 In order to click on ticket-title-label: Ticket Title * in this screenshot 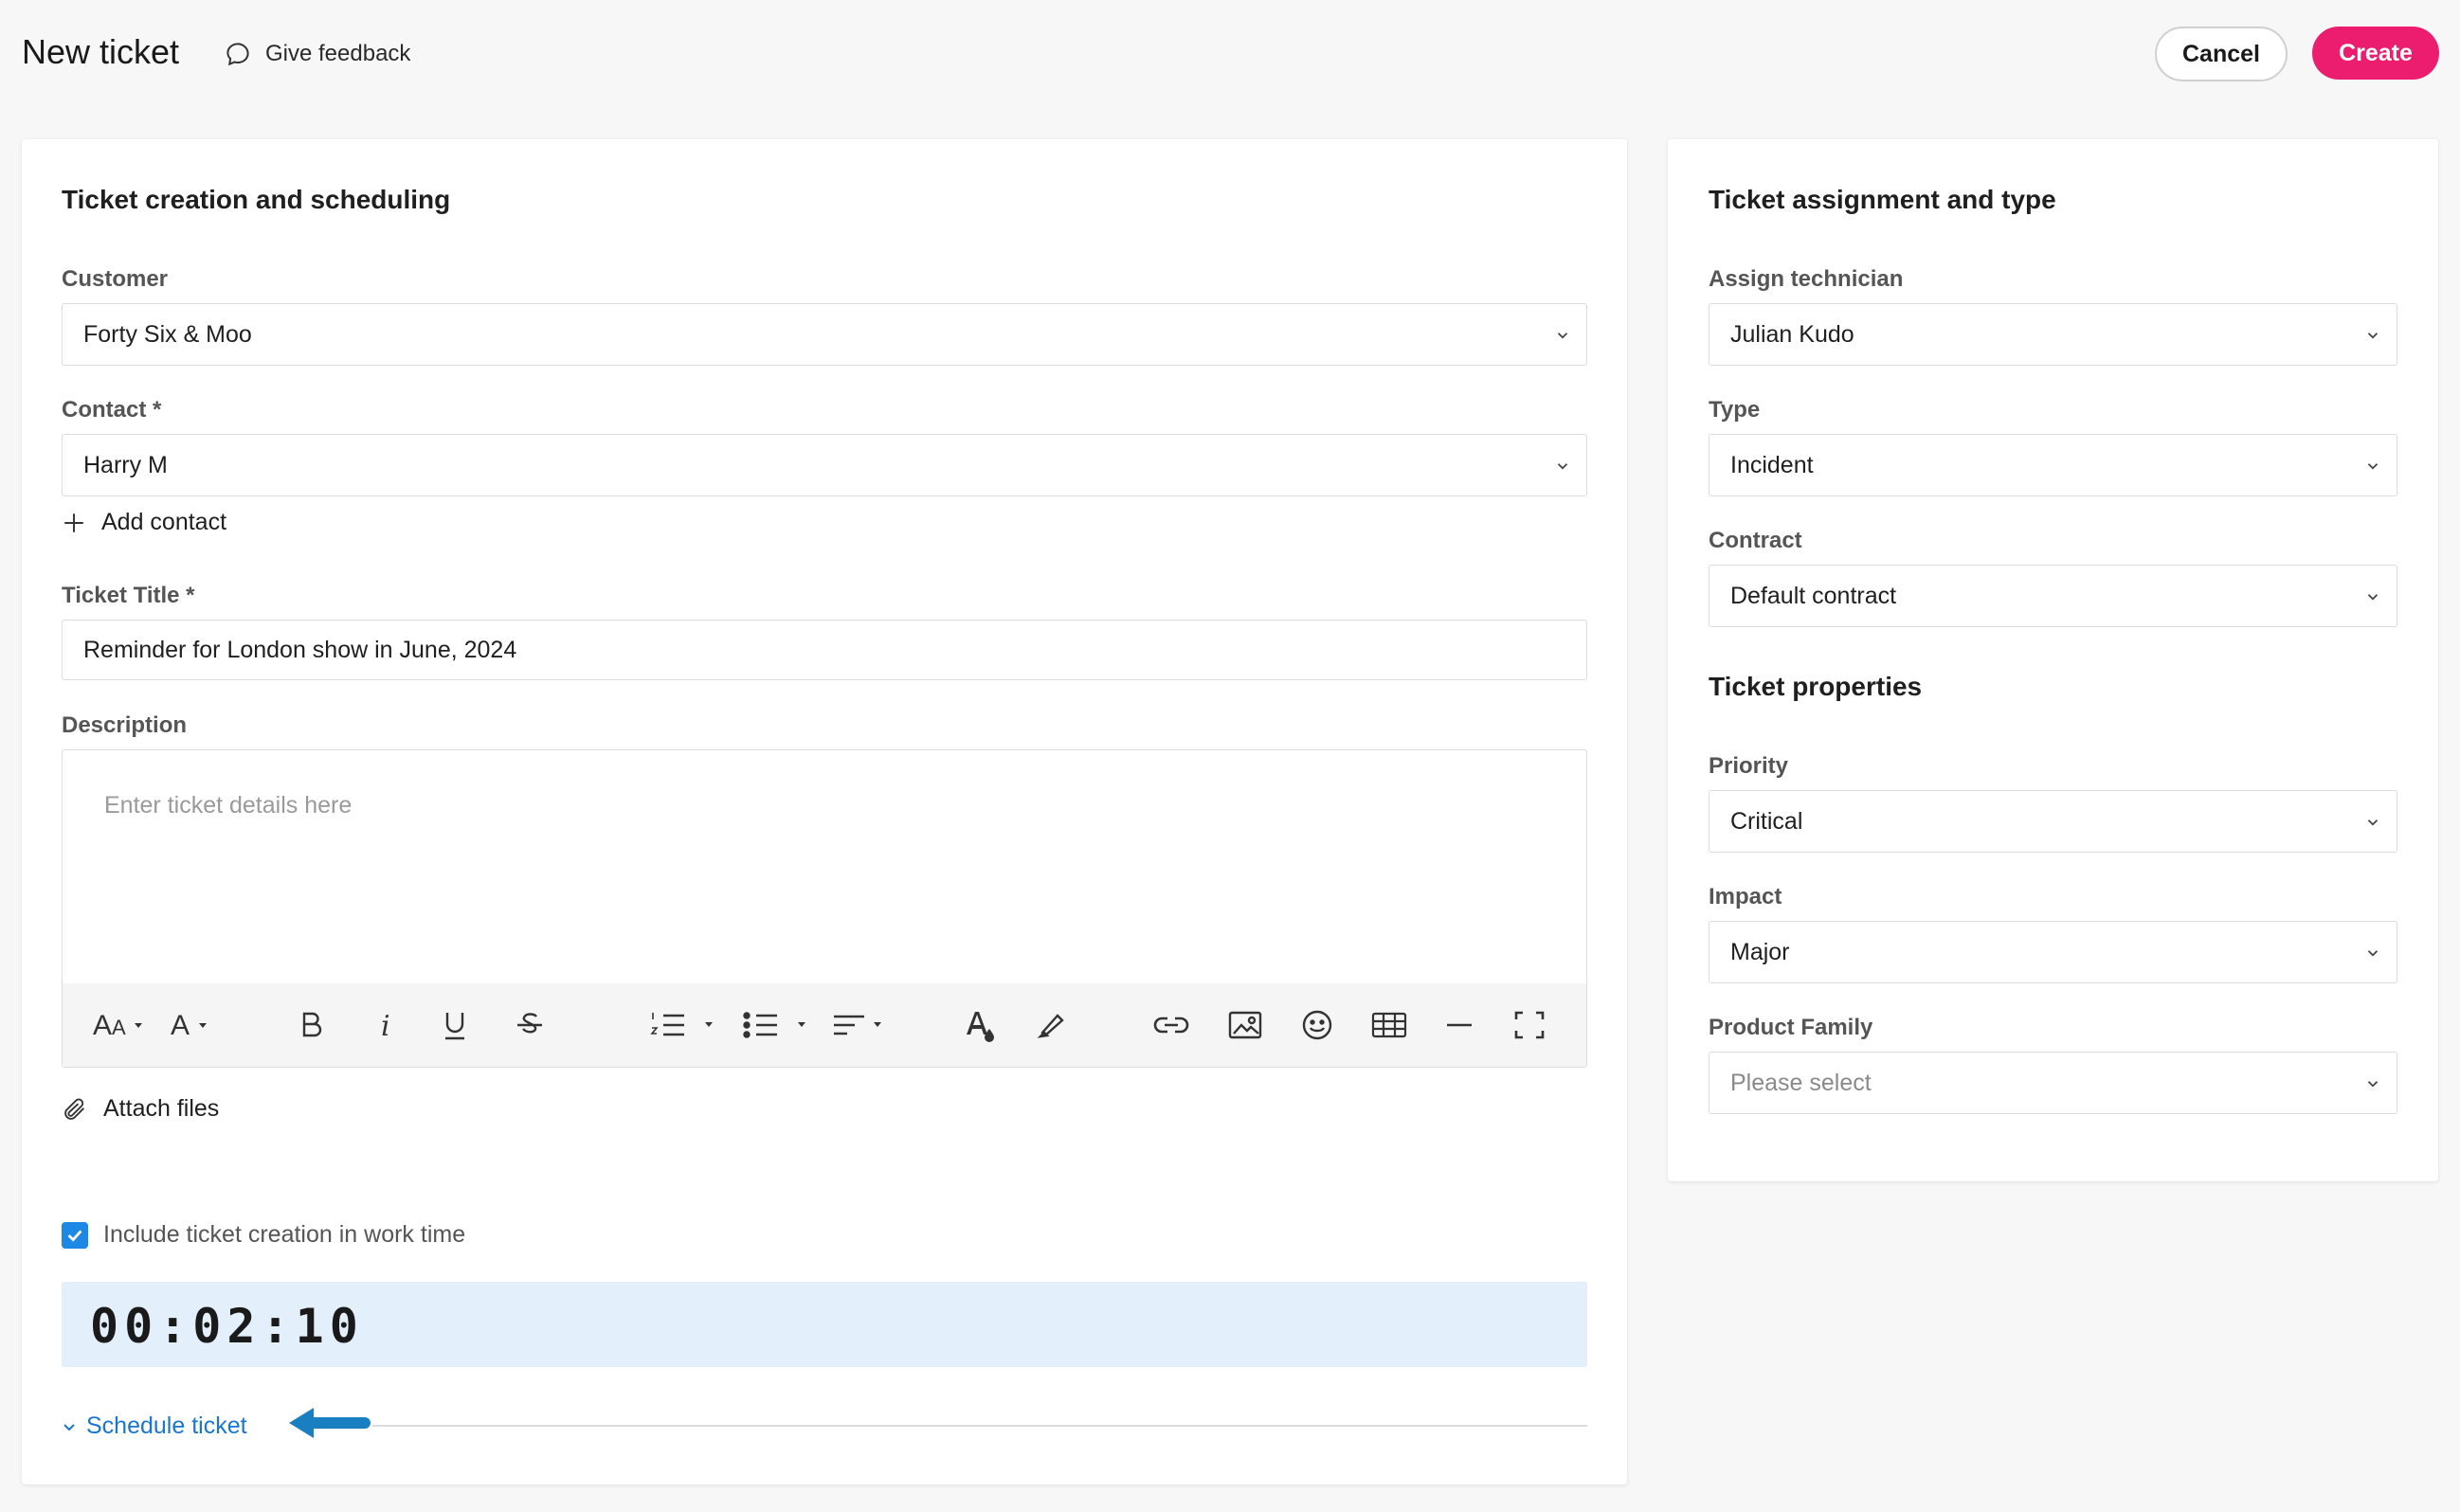, I will do `click(128, 595)`.